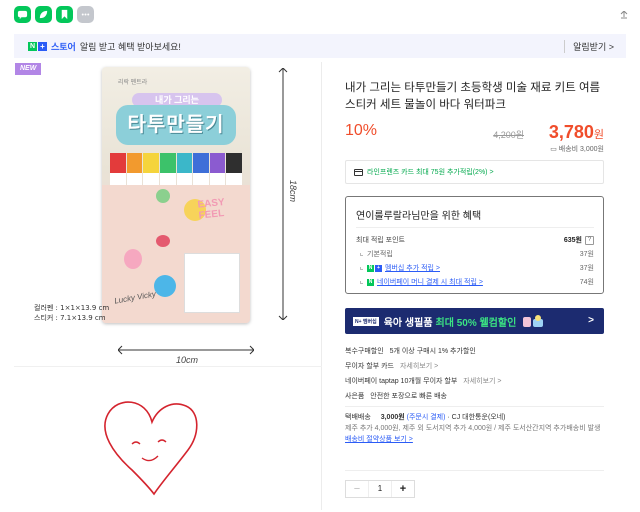 The height and width of the screenshot is (512, 640). Describe the element at coordinates (380, 240) in the screenshot. I see `max-points-label: 최대 적립 포인트` at that location.